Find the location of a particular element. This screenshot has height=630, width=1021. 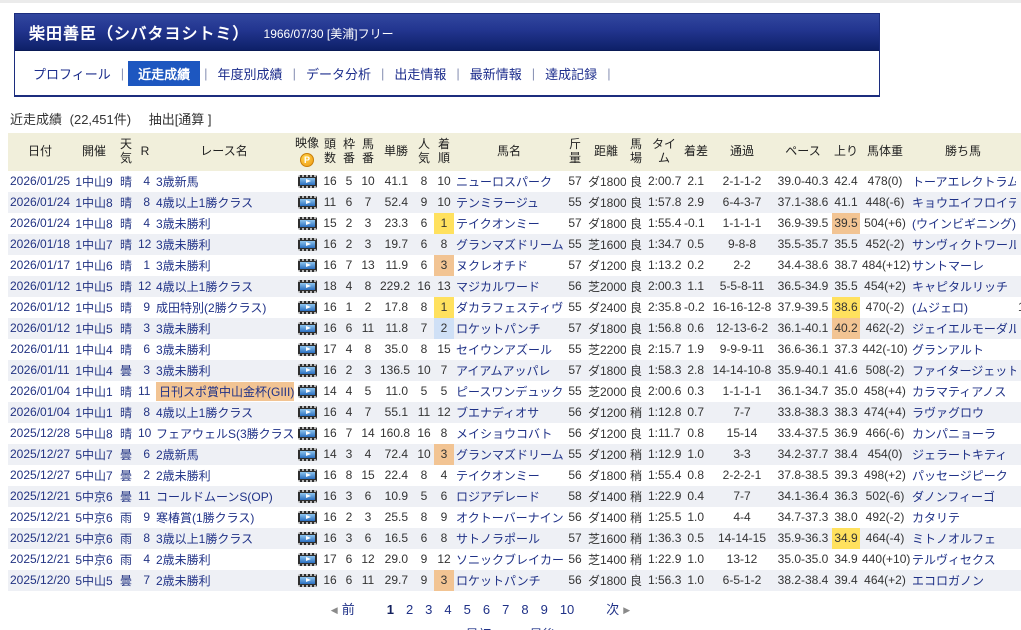

winner-name-link: キョウエイフロイデ is located at coordinates (964, 203).